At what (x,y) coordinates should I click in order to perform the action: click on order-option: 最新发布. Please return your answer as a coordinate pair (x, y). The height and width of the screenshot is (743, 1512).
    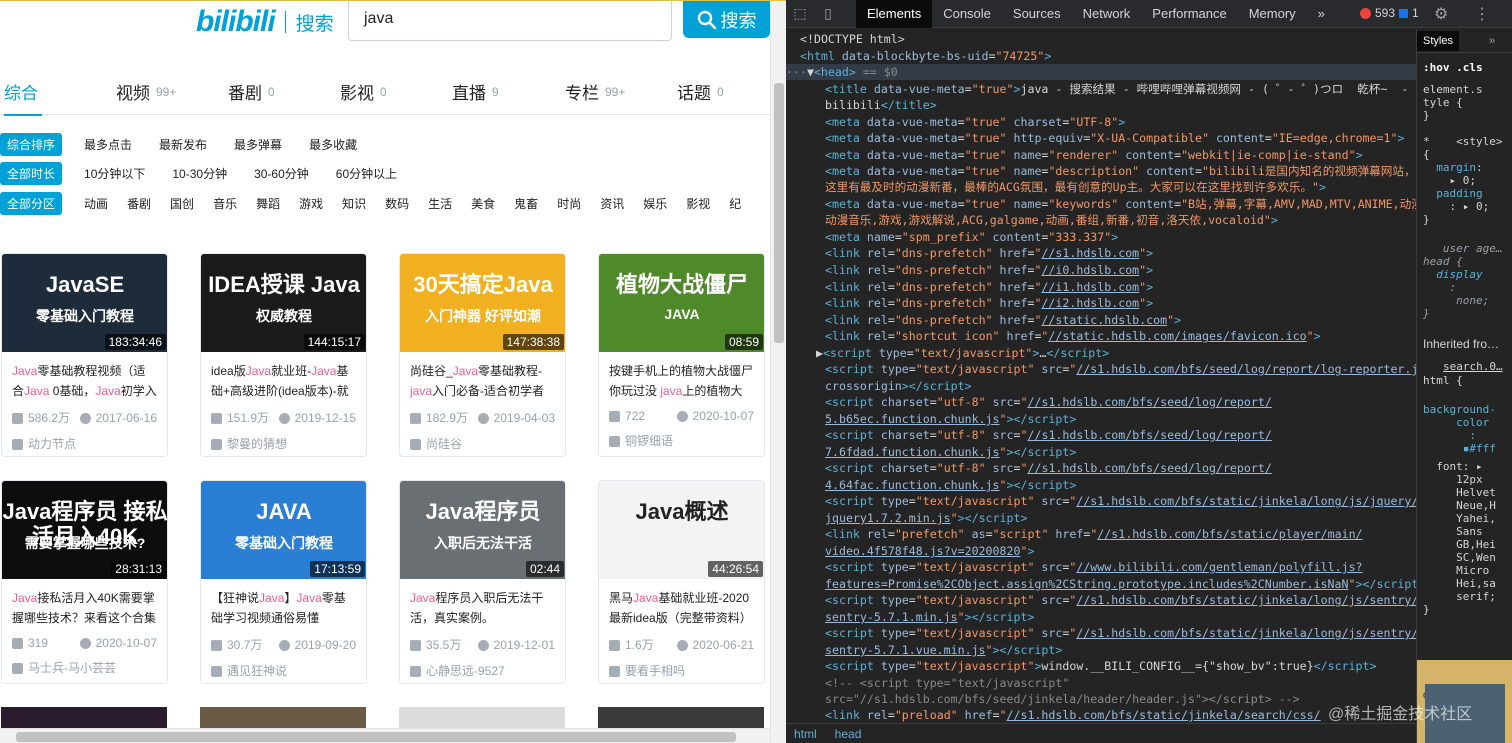
    Looking at the image, I should click on (183, 144).